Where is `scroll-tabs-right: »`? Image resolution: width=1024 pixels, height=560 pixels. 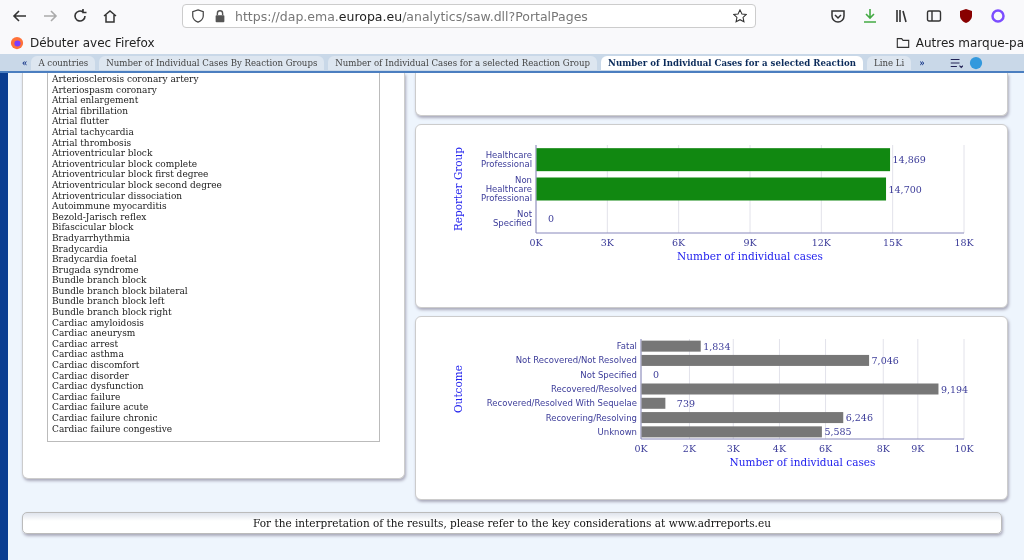
scroll-tabs-right: » is located at coordinates (922, 62).